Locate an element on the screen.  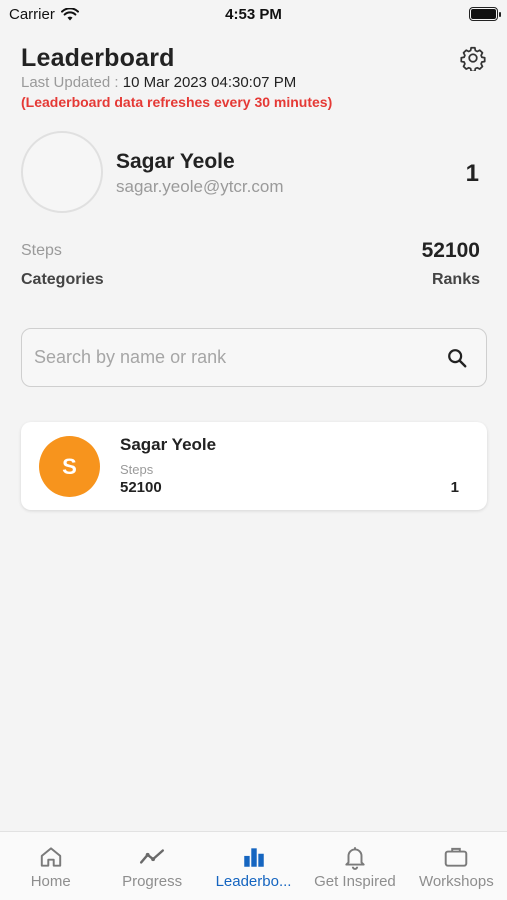
tab-workshops: Workshops is located at coordinates (456, 866).